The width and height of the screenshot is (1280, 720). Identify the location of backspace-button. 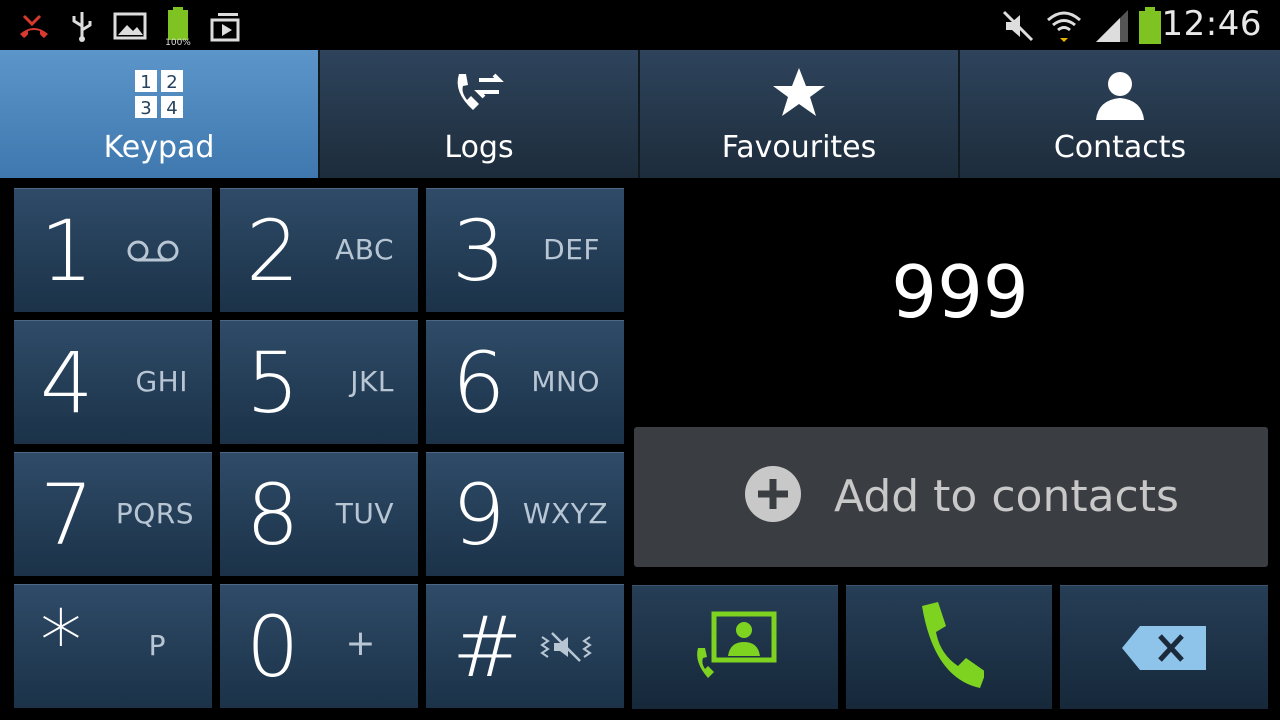
(1164, 647).